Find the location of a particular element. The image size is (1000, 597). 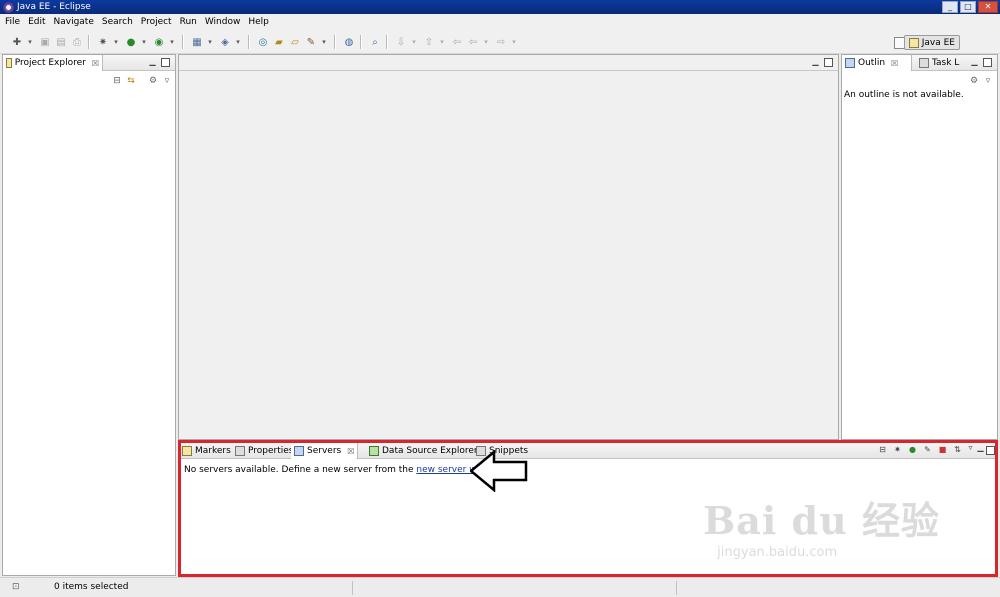

tab-label: Markers is located at coordinates (213, 451).